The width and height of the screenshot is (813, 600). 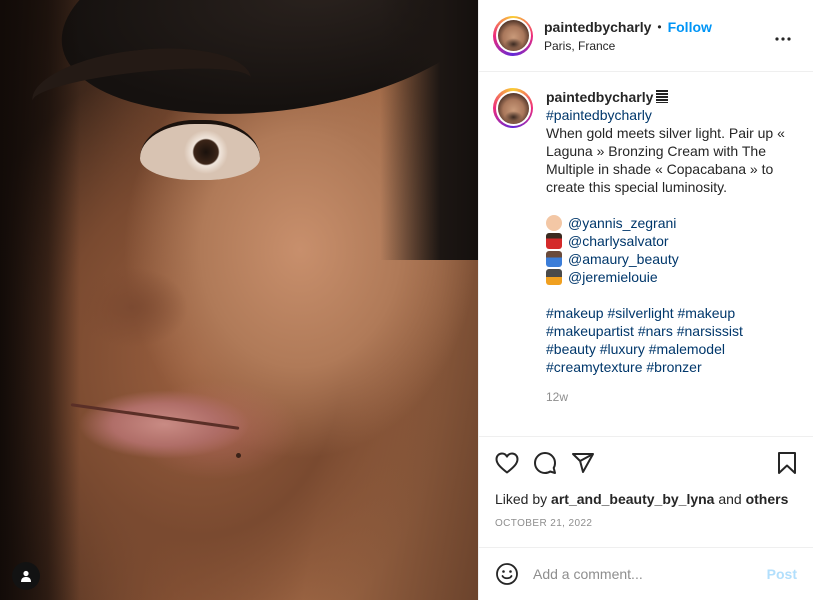 I want to click on photo-mole, so click(x=238, y=455).